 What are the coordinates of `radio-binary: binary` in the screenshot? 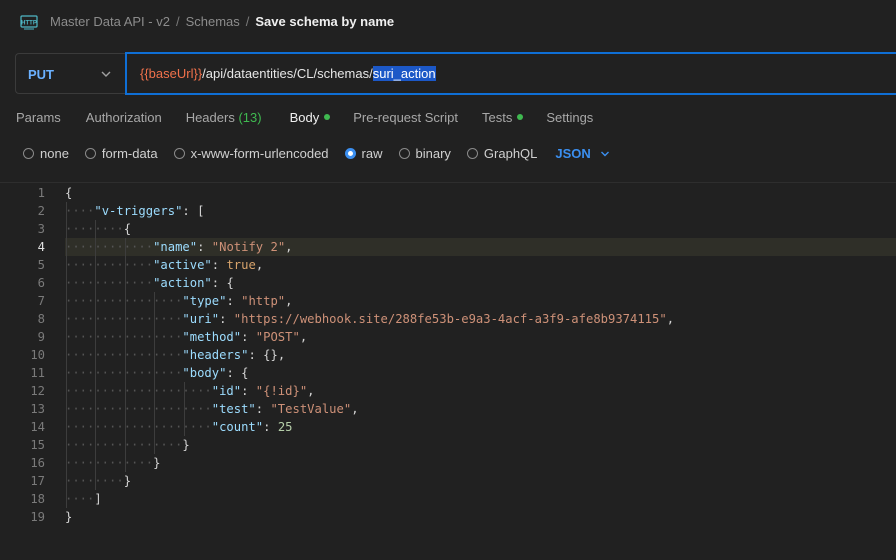 It's located at (424, 153).